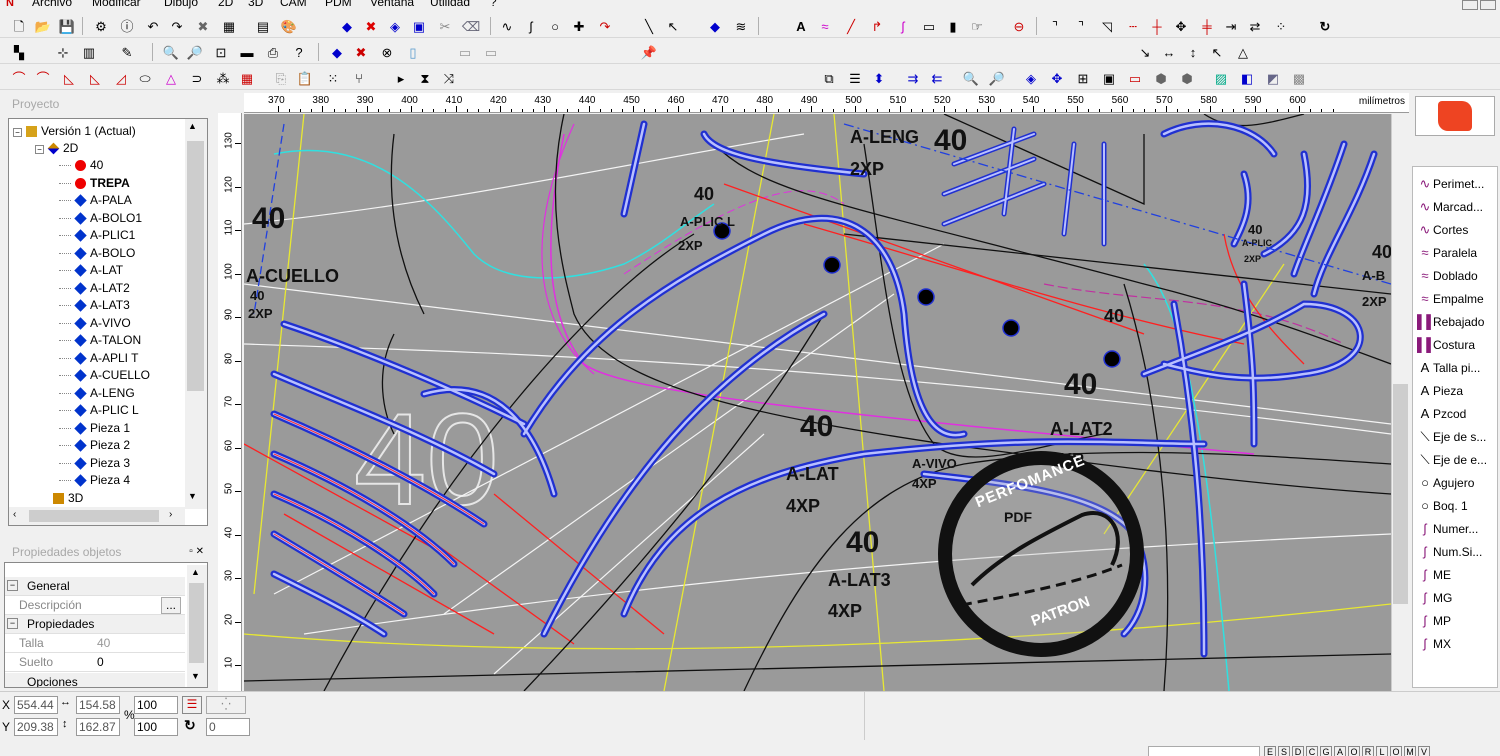 The height and width of the screenshot is (756, 1500). Describe the element at coordinates (1243, 52) in the screenshot. I see `triangle-icon: △` at that location.